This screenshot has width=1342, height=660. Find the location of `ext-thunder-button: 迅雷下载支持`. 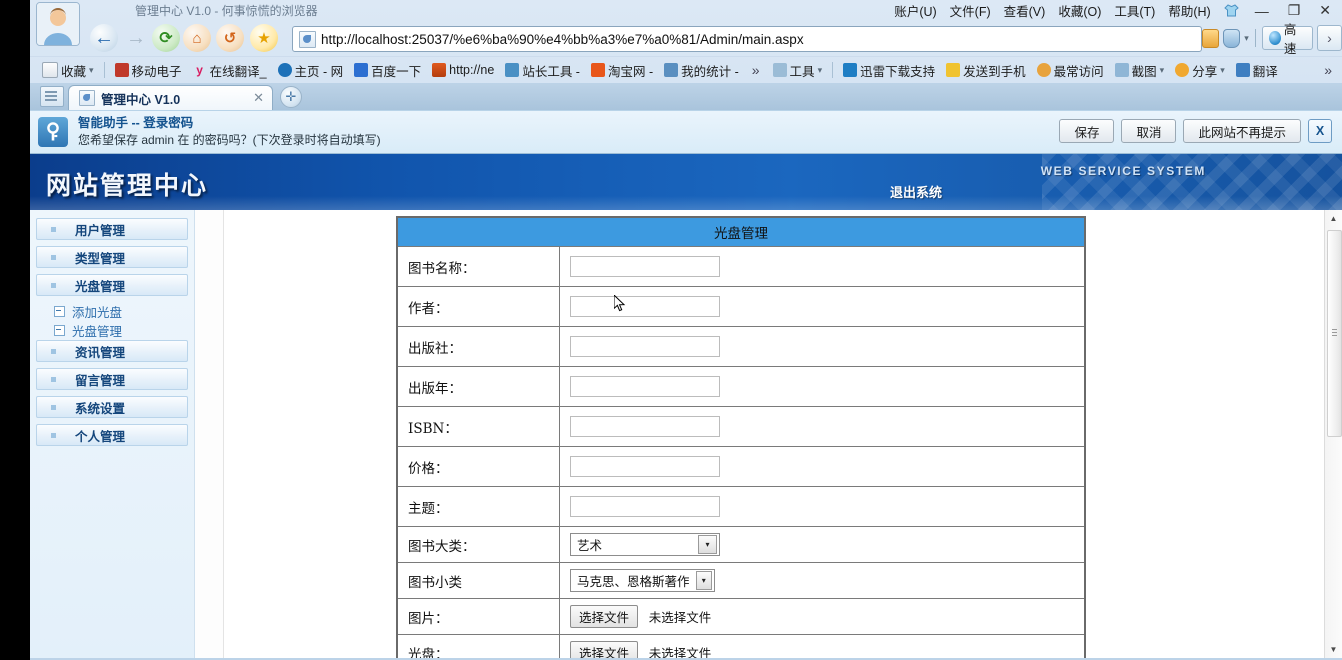

ext-thunder-button: 迅雷下载支持 is located at coordinates (889, 70).